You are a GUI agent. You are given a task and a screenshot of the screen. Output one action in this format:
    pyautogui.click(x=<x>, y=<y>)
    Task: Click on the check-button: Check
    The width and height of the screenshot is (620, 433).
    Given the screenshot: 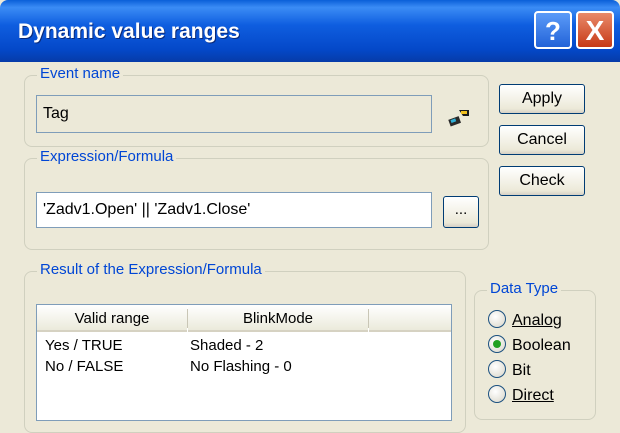 What is the action you would take?
    pyautogui.click(x=542, y=181)
    